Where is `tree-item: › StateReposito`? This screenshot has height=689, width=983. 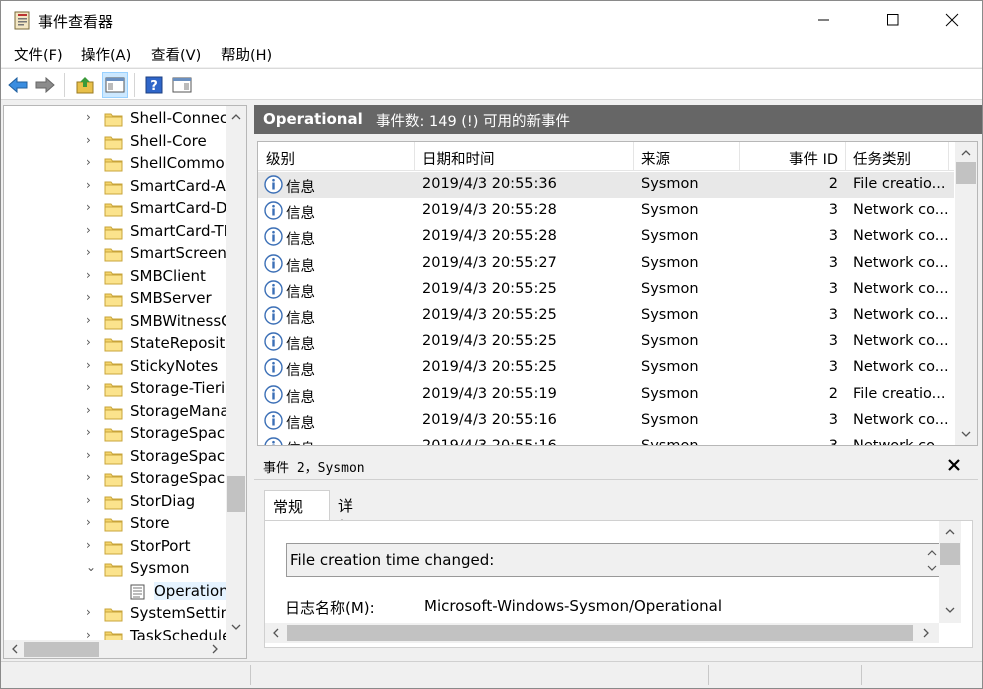 tree-item: › StateReposito is located at coordinates (119, 344).